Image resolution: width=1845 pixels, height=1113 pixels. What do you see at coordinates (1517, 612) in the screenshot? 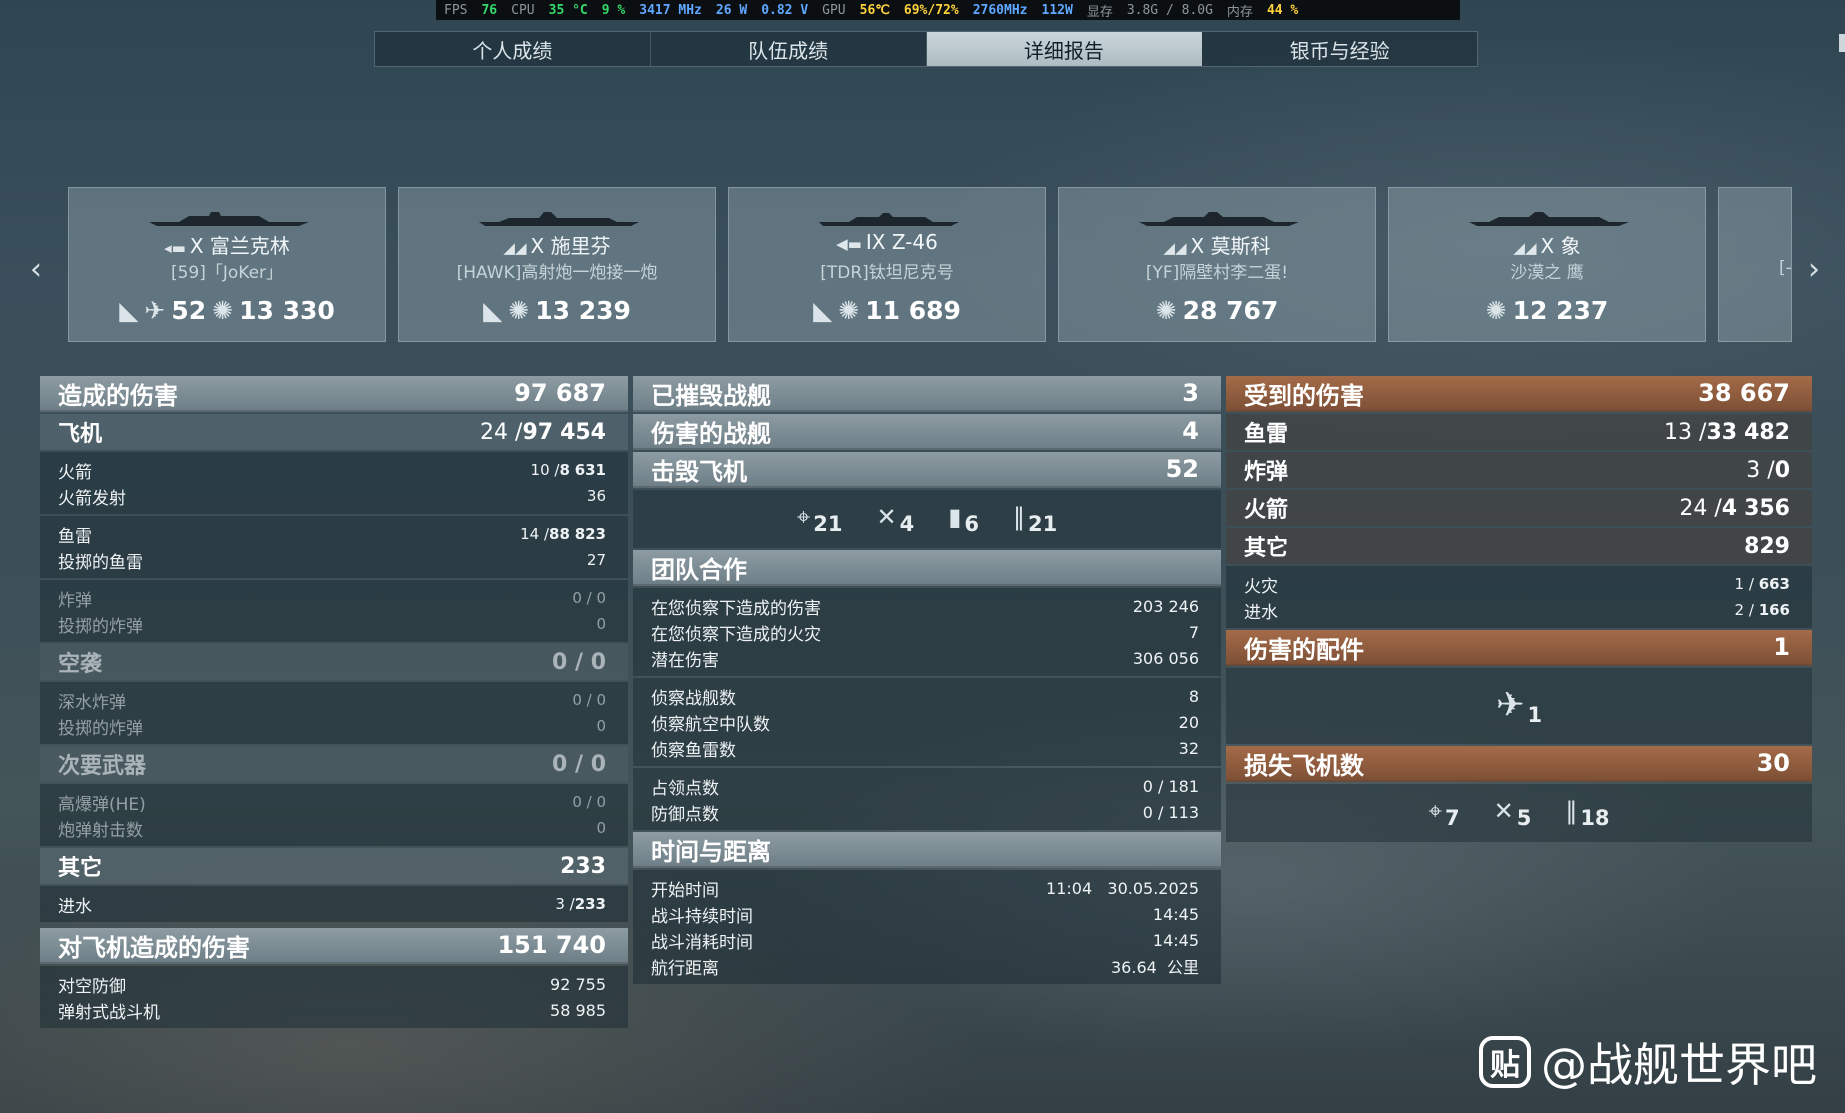
I see `received-flood-row: 进水 2 / 166` at bounding box center [1517, 612].